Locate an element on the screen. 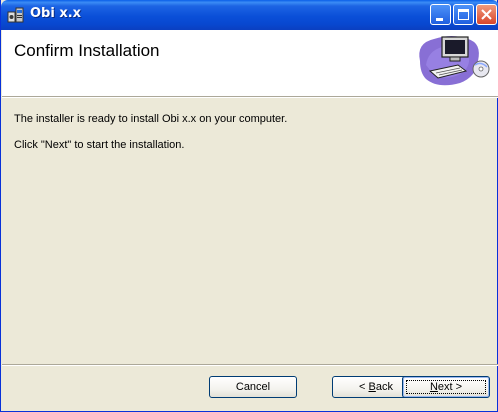  instruction-message: Click "Next" to start the installation. is located at coordinates (99, 145).